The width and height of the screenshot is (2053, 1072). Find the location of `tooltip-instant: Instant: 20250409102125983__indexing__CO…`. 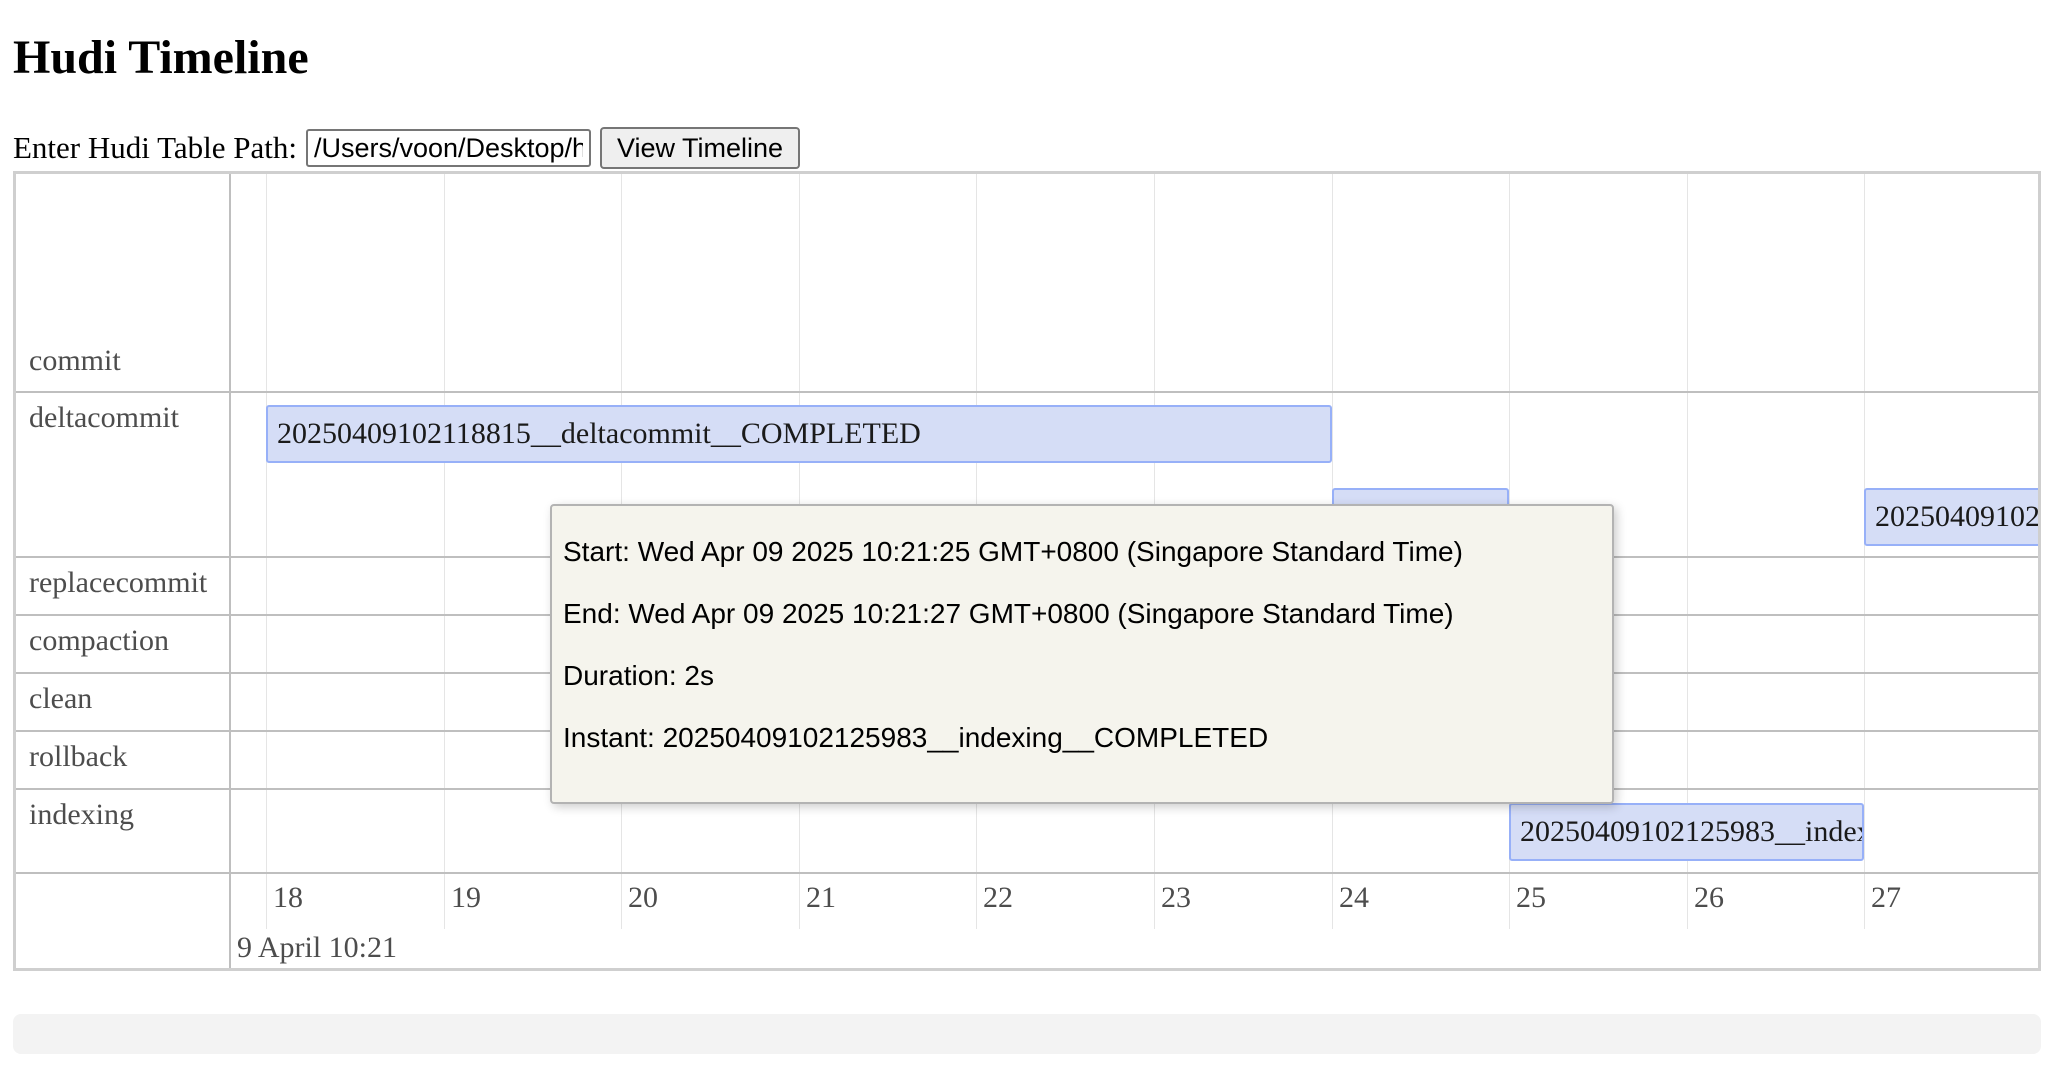

tooltip-instant: Instant: 20250409102125983__indexing__CO… is located at coordinates (916, 737).